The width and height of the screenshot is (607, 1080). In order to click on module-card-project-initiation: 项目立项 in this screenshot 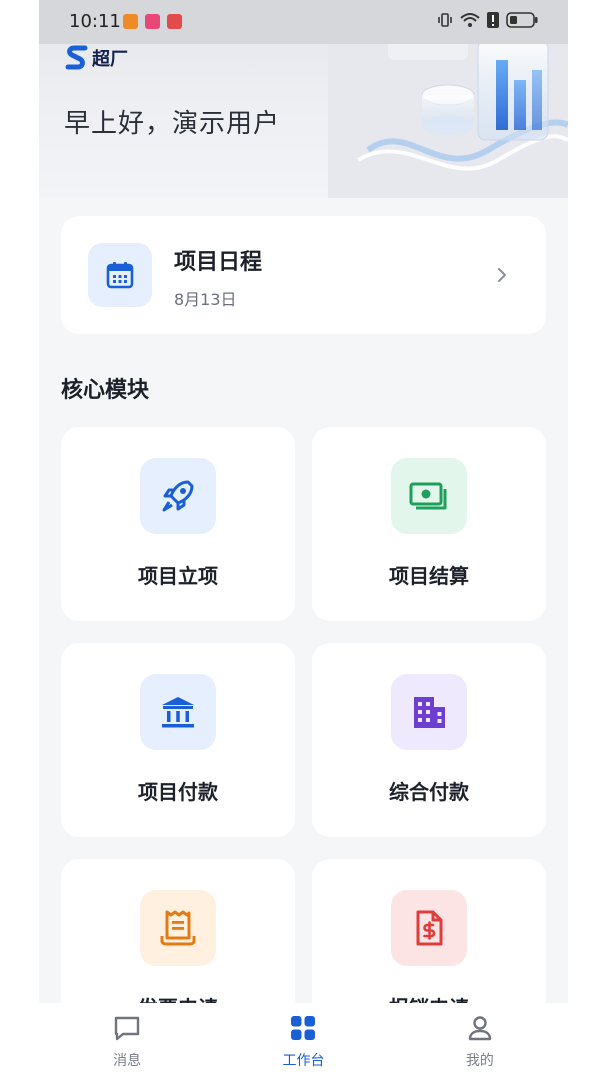, I will do `click(178, 524)`.